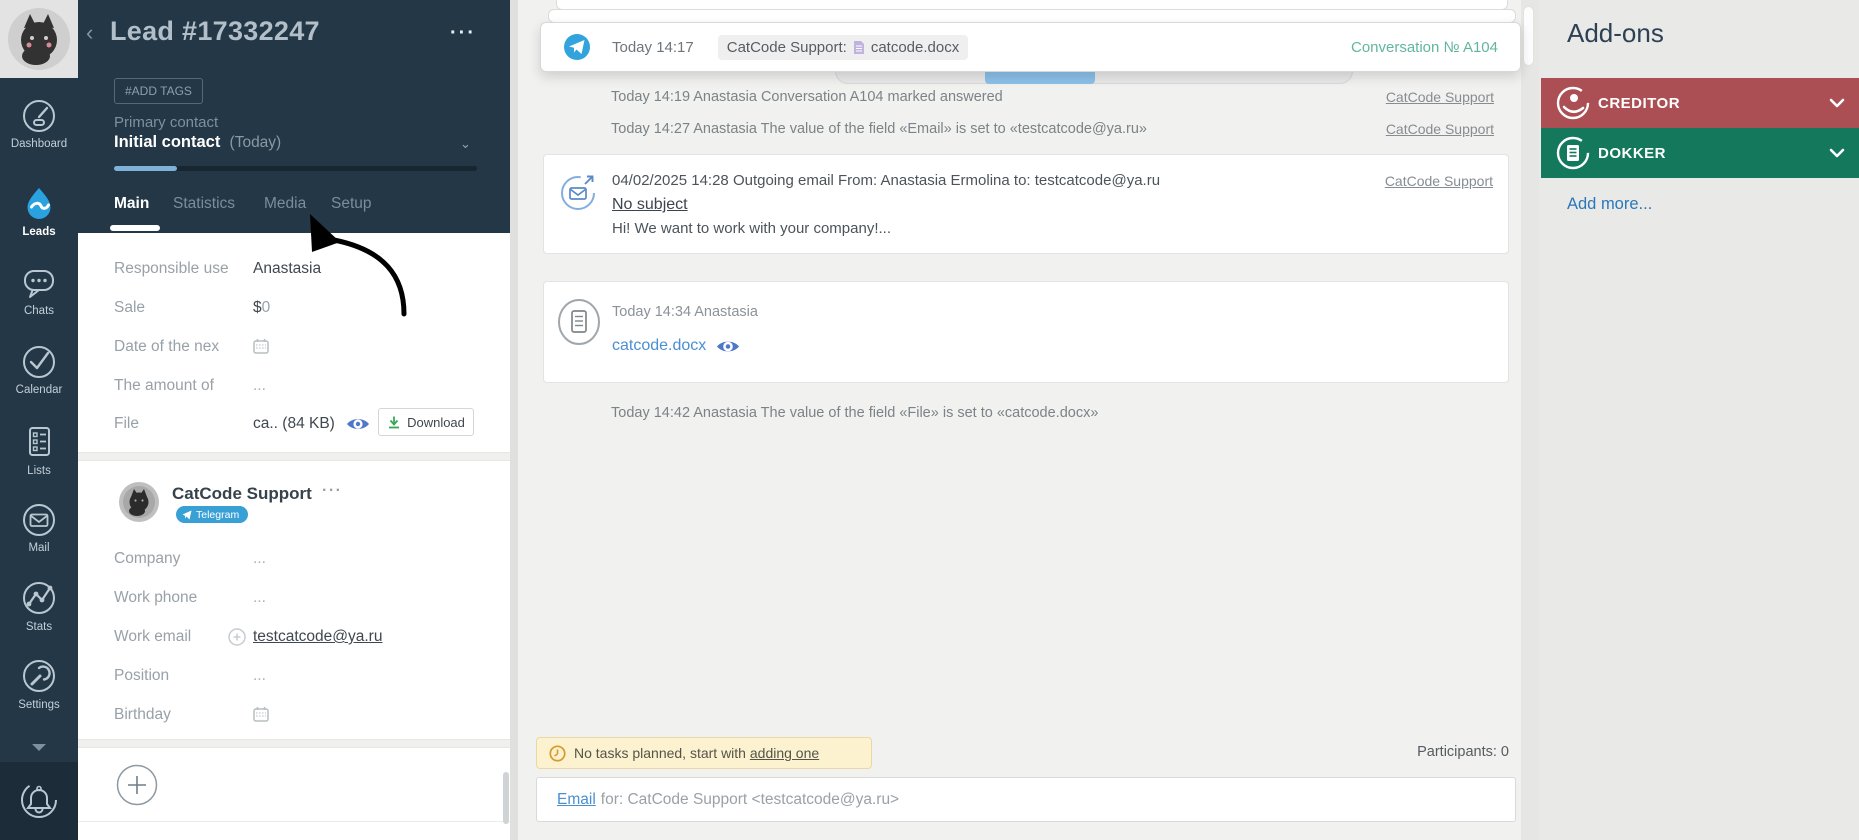 The width and height of the screenshot is (1859, 840). I want to click on field-label-work-email: Work email, so click(153, 636).